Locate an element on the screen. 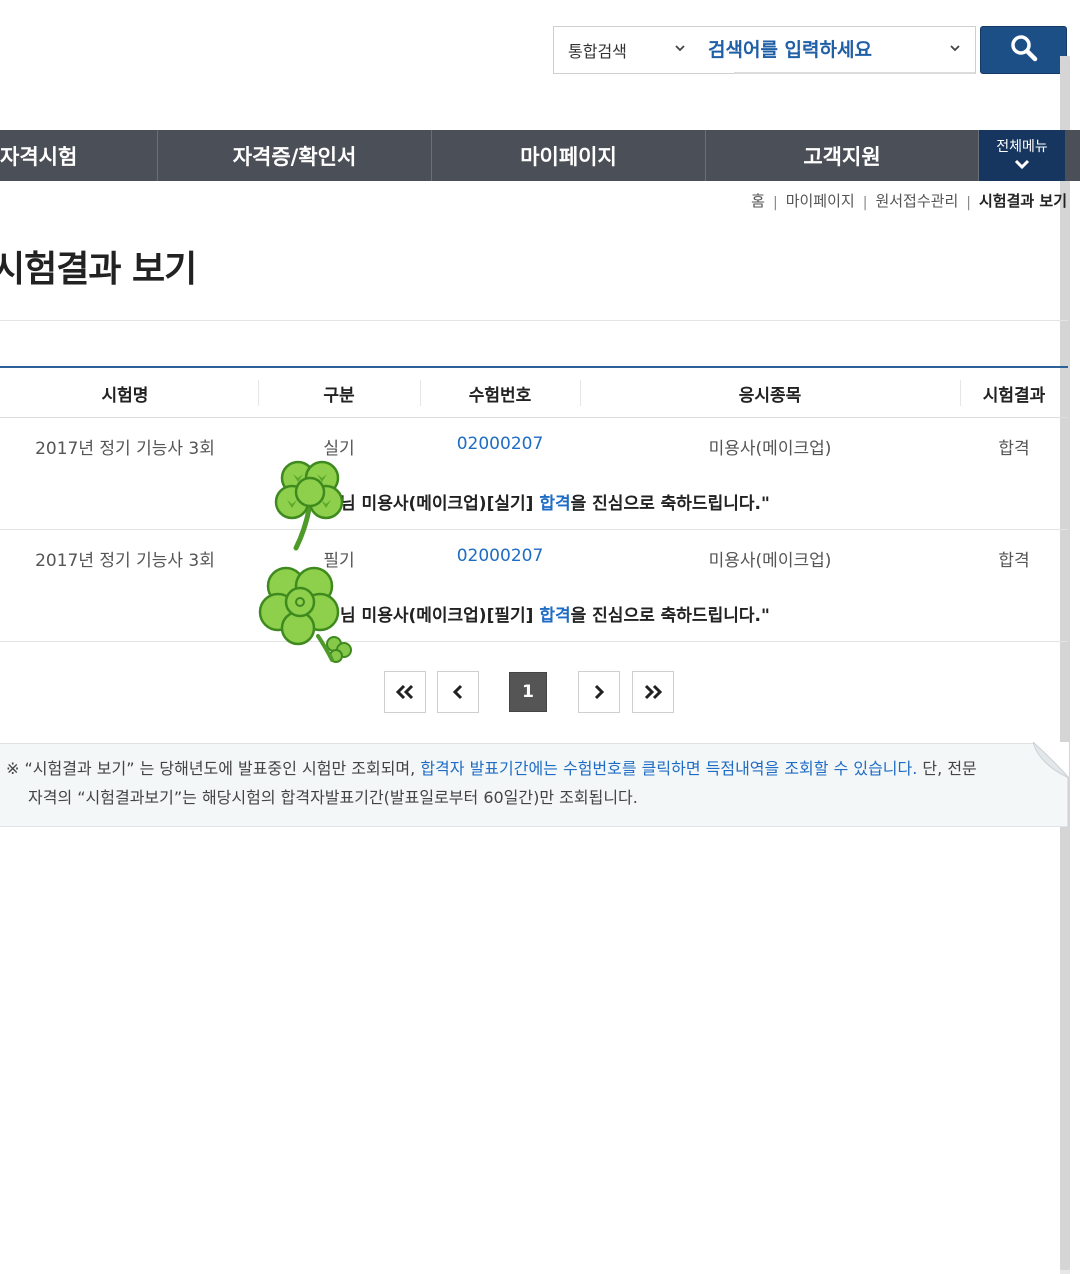  search-button is located at coordinates (1023, 50).